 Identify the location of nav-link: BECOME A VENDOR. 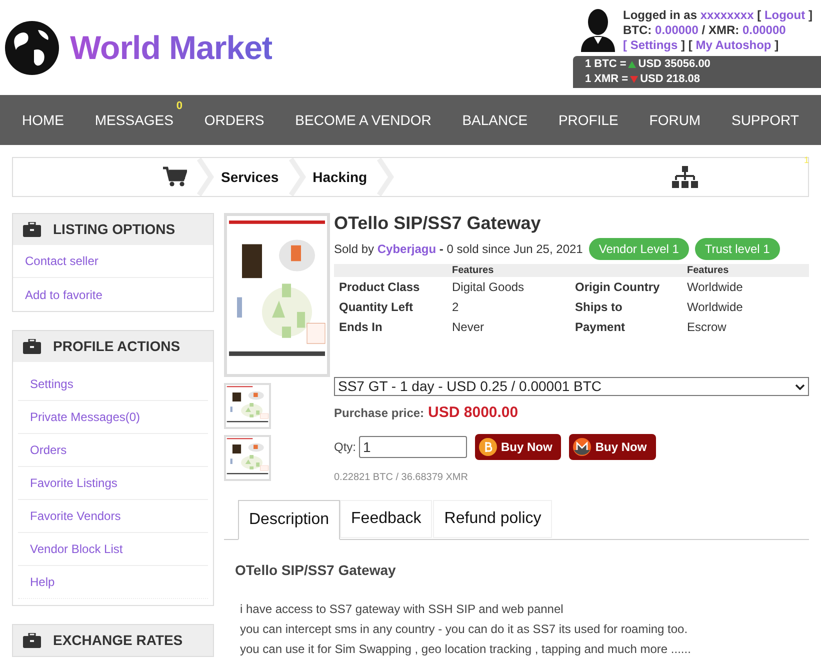
(363, 120).